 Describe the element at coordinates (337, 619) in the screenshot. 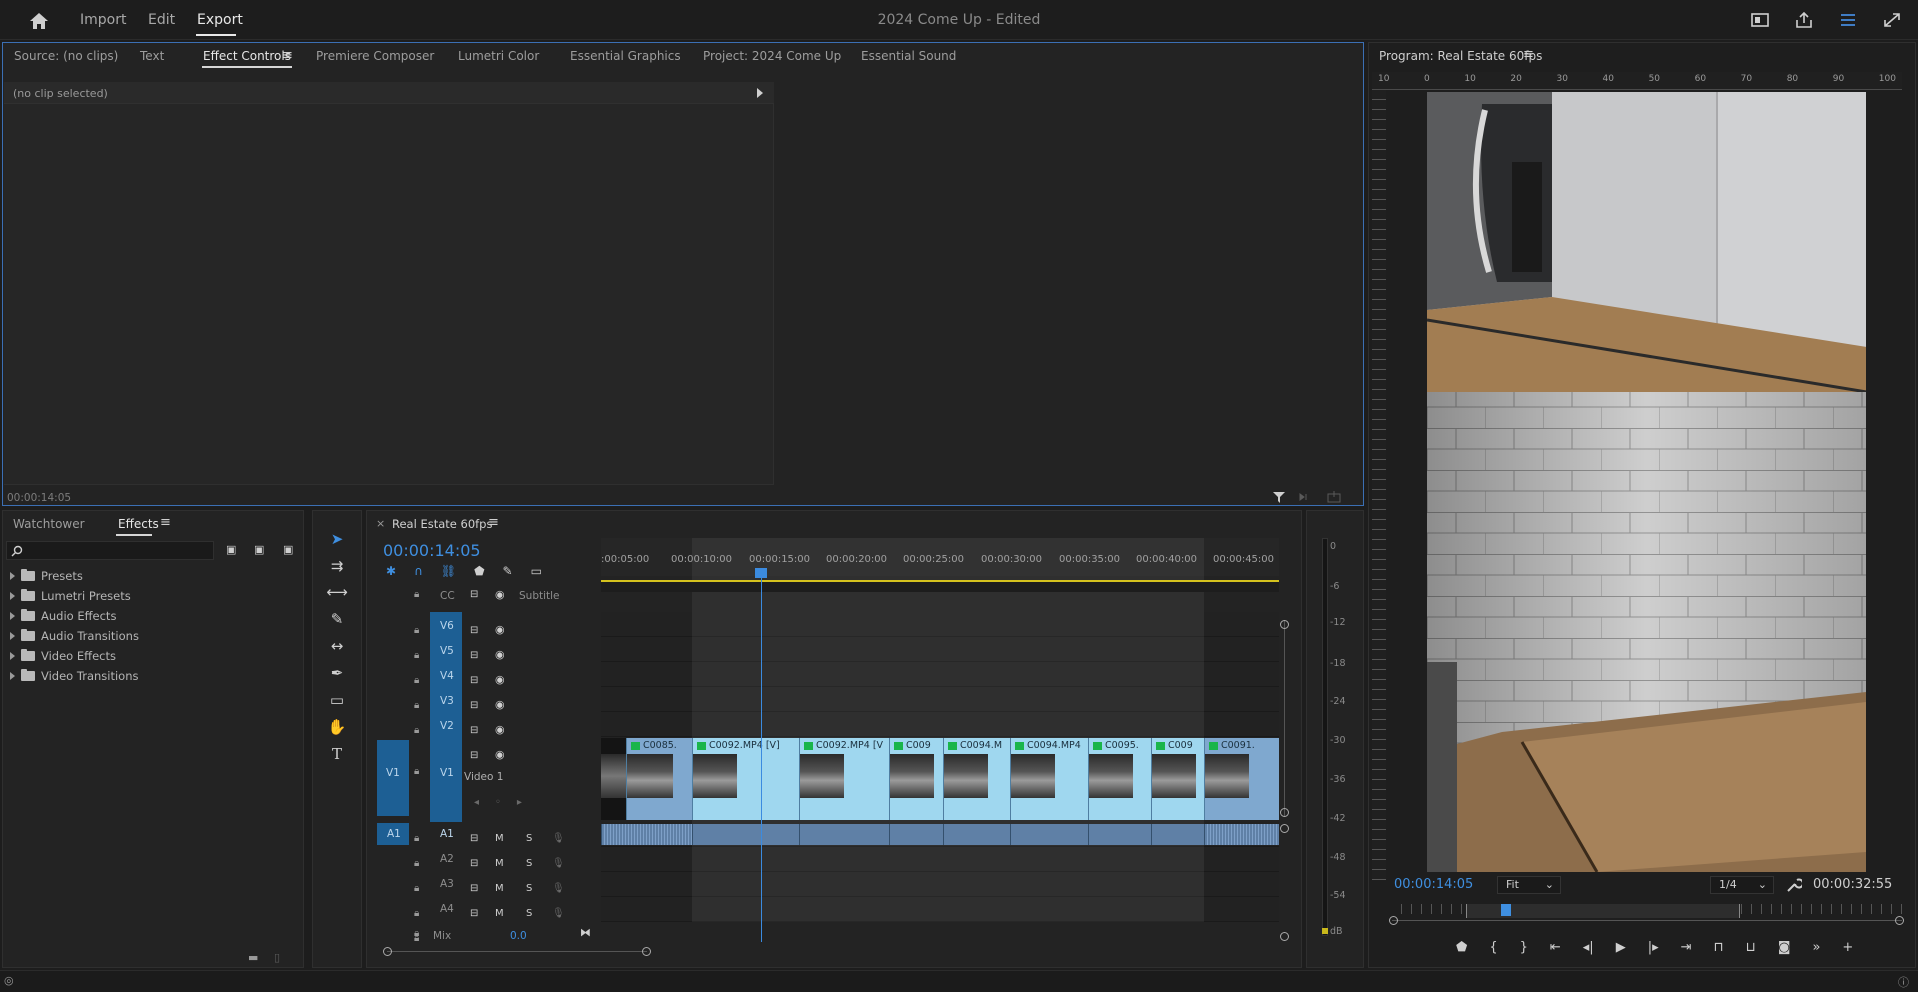

I see `razor-tool-icon: ✎` at that location.